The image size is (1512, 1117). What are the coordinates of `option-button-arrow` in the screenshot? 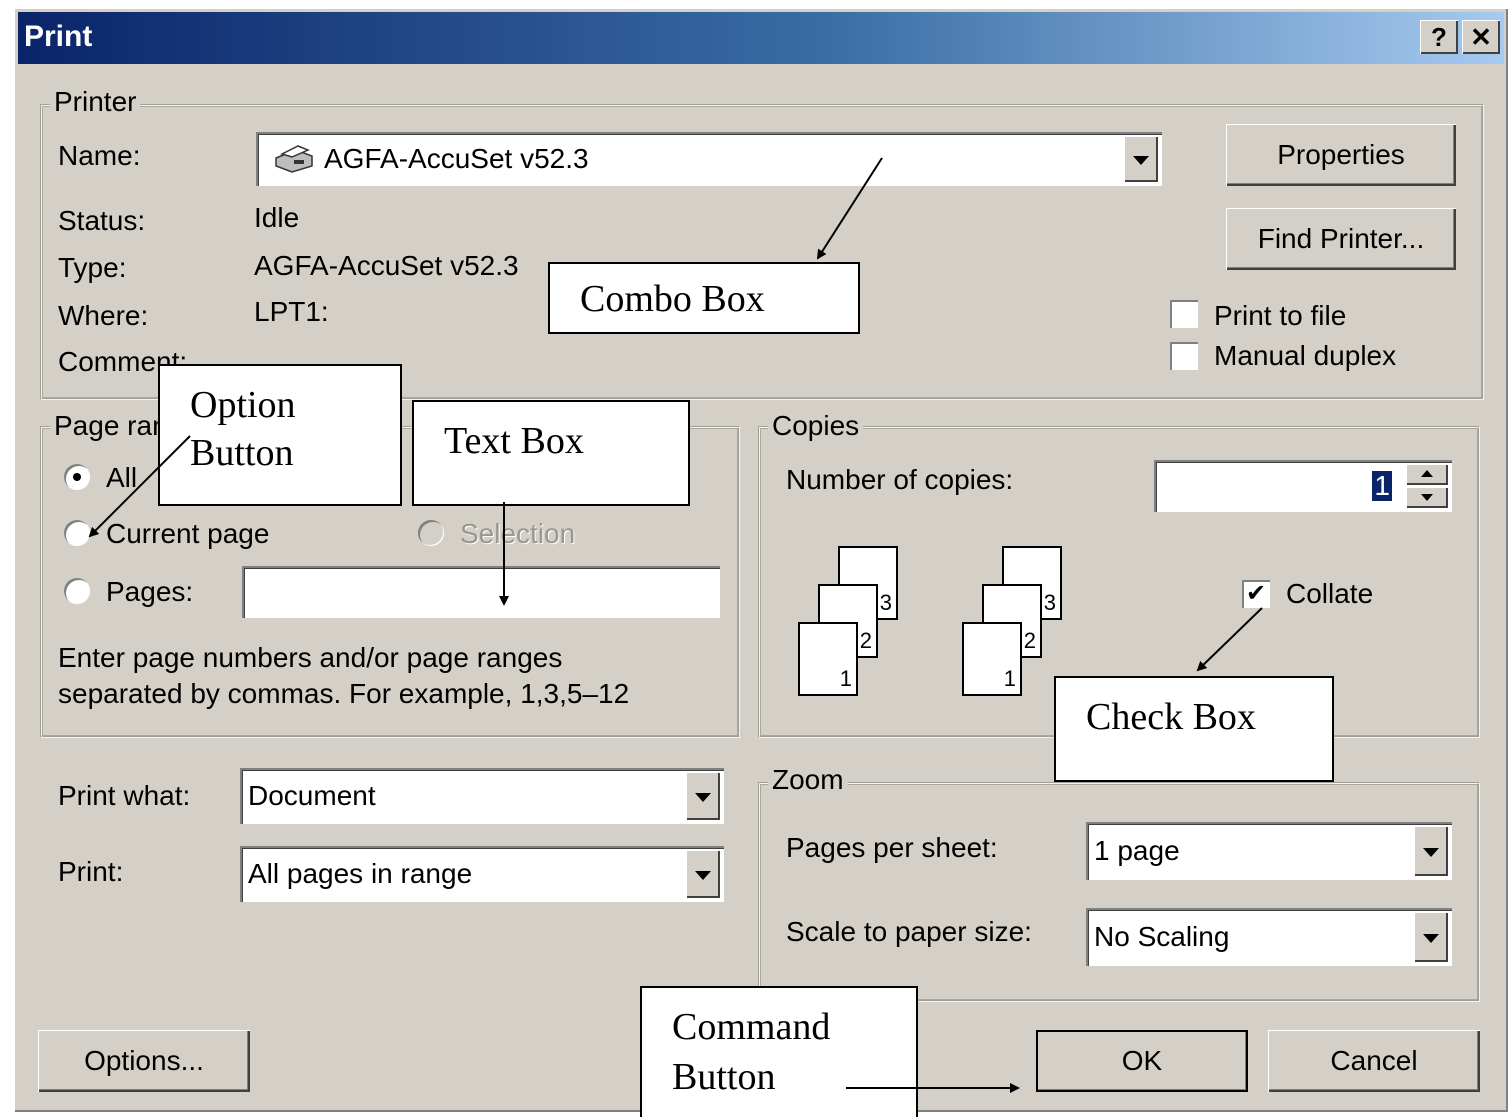 It's located at (139, 486).